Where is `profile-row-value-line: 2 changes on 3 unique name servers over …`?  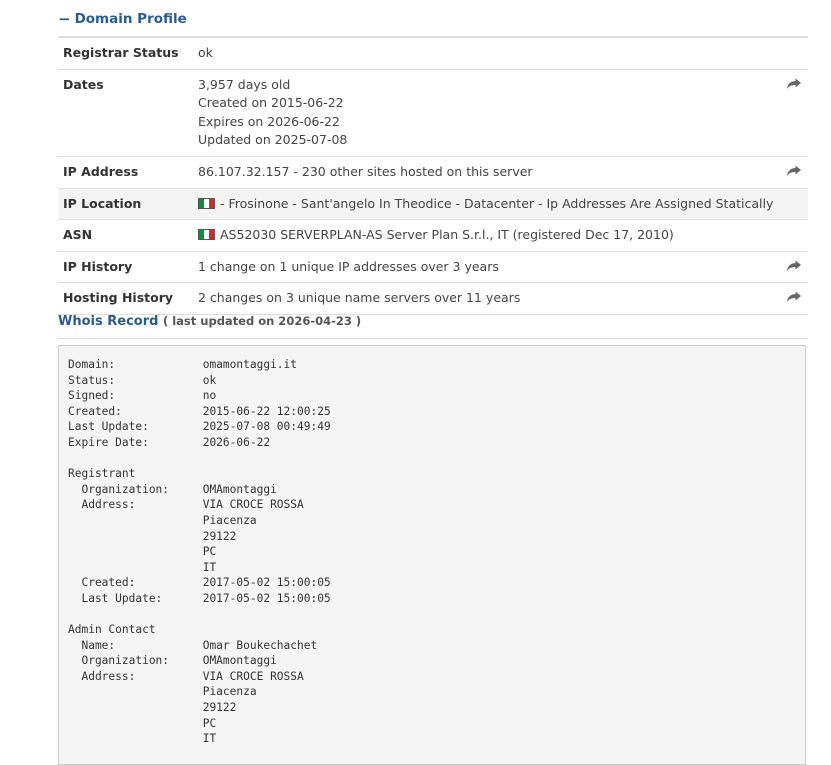 profile-row-value-line: 2 changes on 3 unique name servers over … is located at coordinates (503, 298).